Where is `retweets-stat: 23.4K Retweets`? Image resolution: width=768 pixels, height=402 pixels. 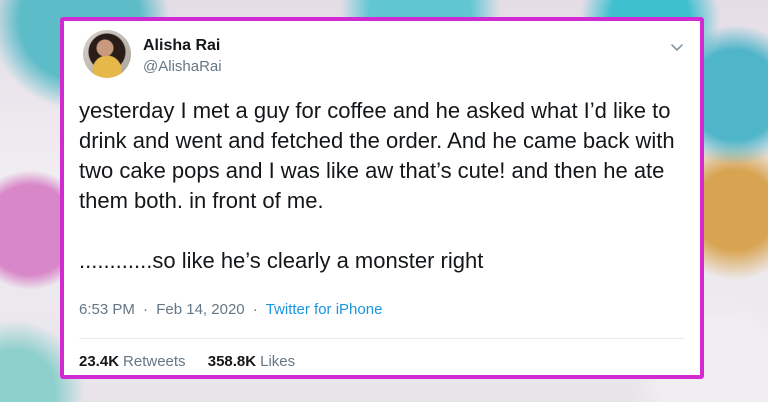 retweets-stat: 23.4K Retweets is located at coordinates (134, 361).